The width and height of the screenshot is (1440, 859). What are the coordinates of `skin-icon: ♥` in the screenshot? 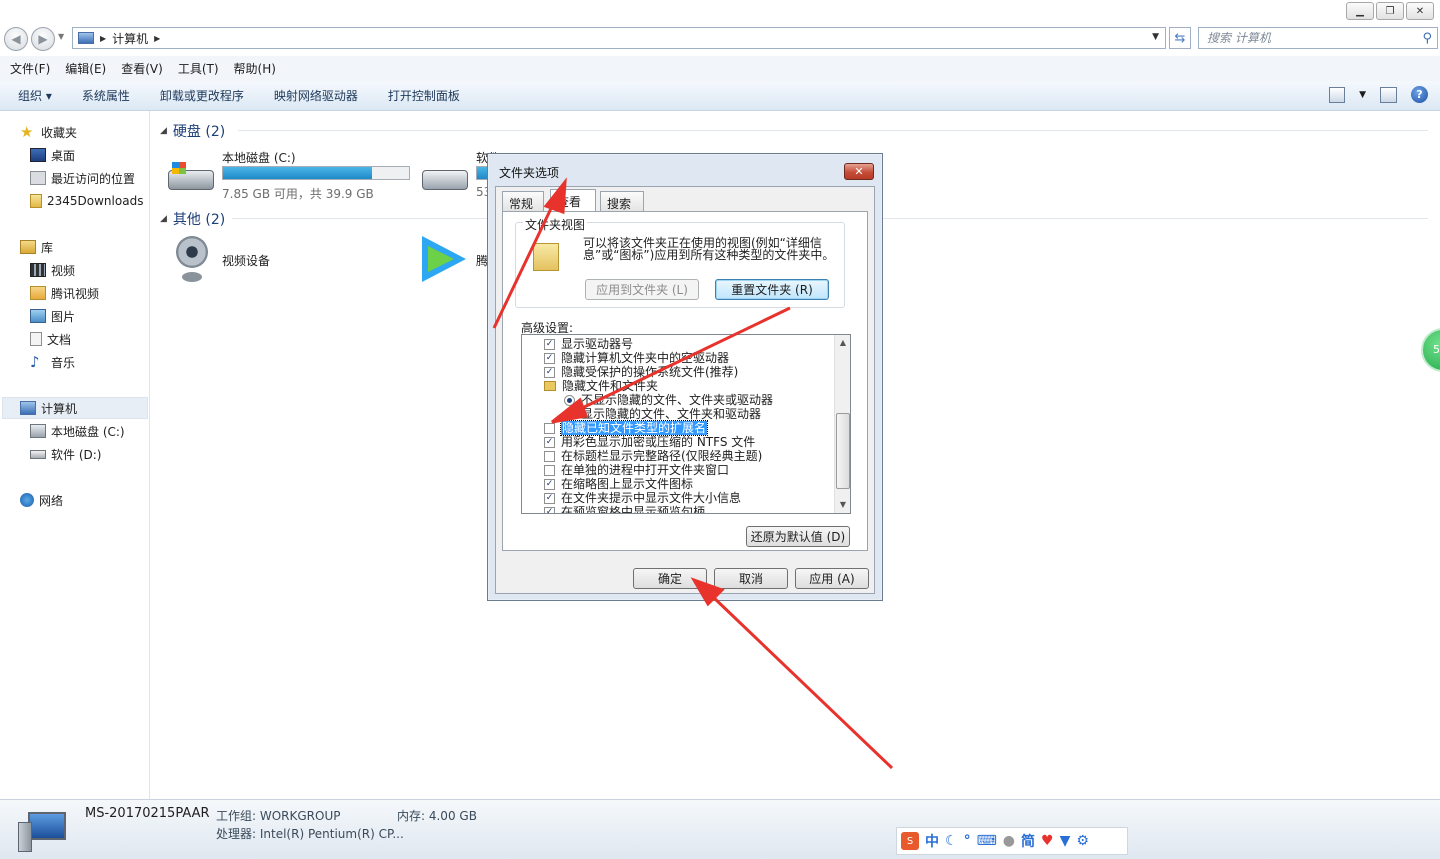 It's located at (1047, 841).